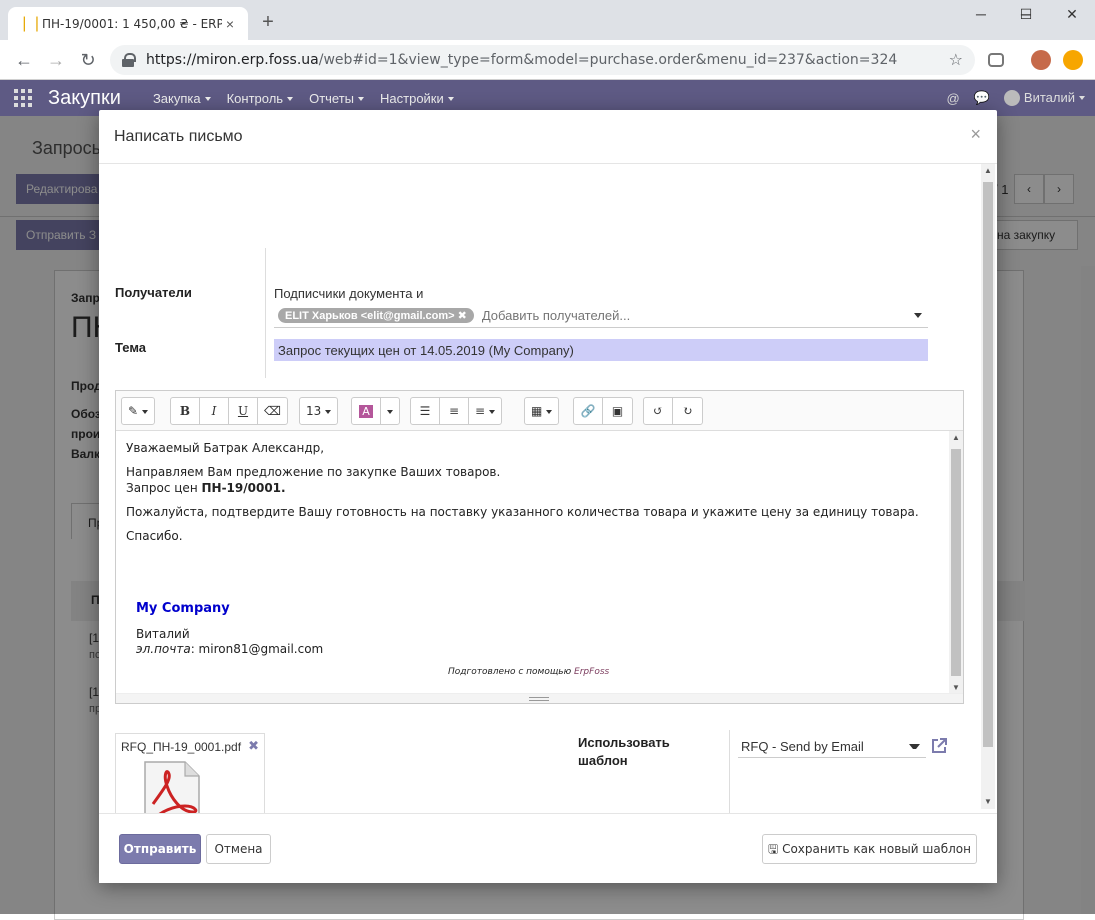  What do you see at coordinates (1041, 60) in the screenshot?
I see `profile-avatar` at bounding box center [1041, 60].